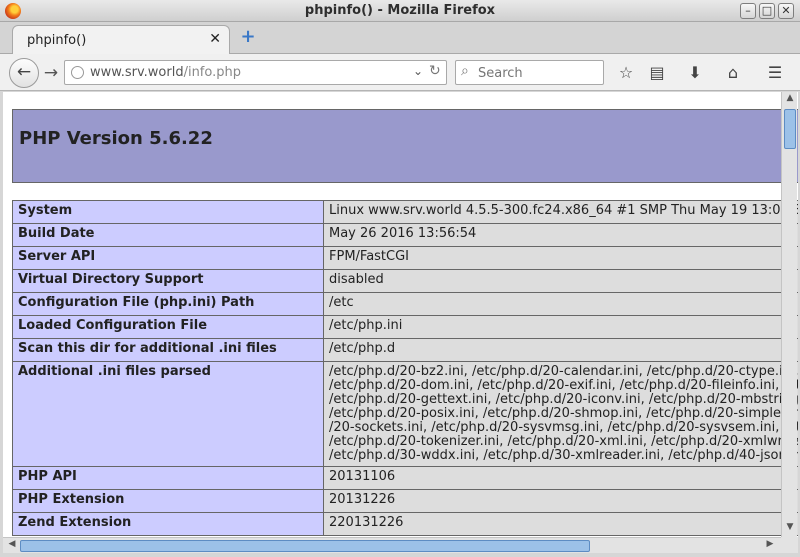  Describe the element at coordinates (369, 256) in the screenshot. I see `row-value-line: FPM/FastCGI` at that location.